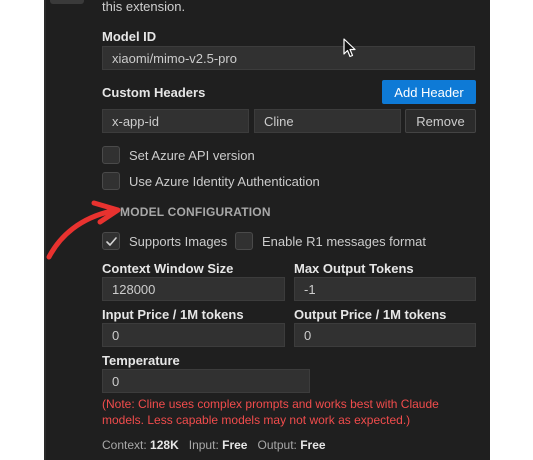 The width and height of the screenshot is (533, 460). I want to click on remove-header-button: Remove, so click(440, 121).